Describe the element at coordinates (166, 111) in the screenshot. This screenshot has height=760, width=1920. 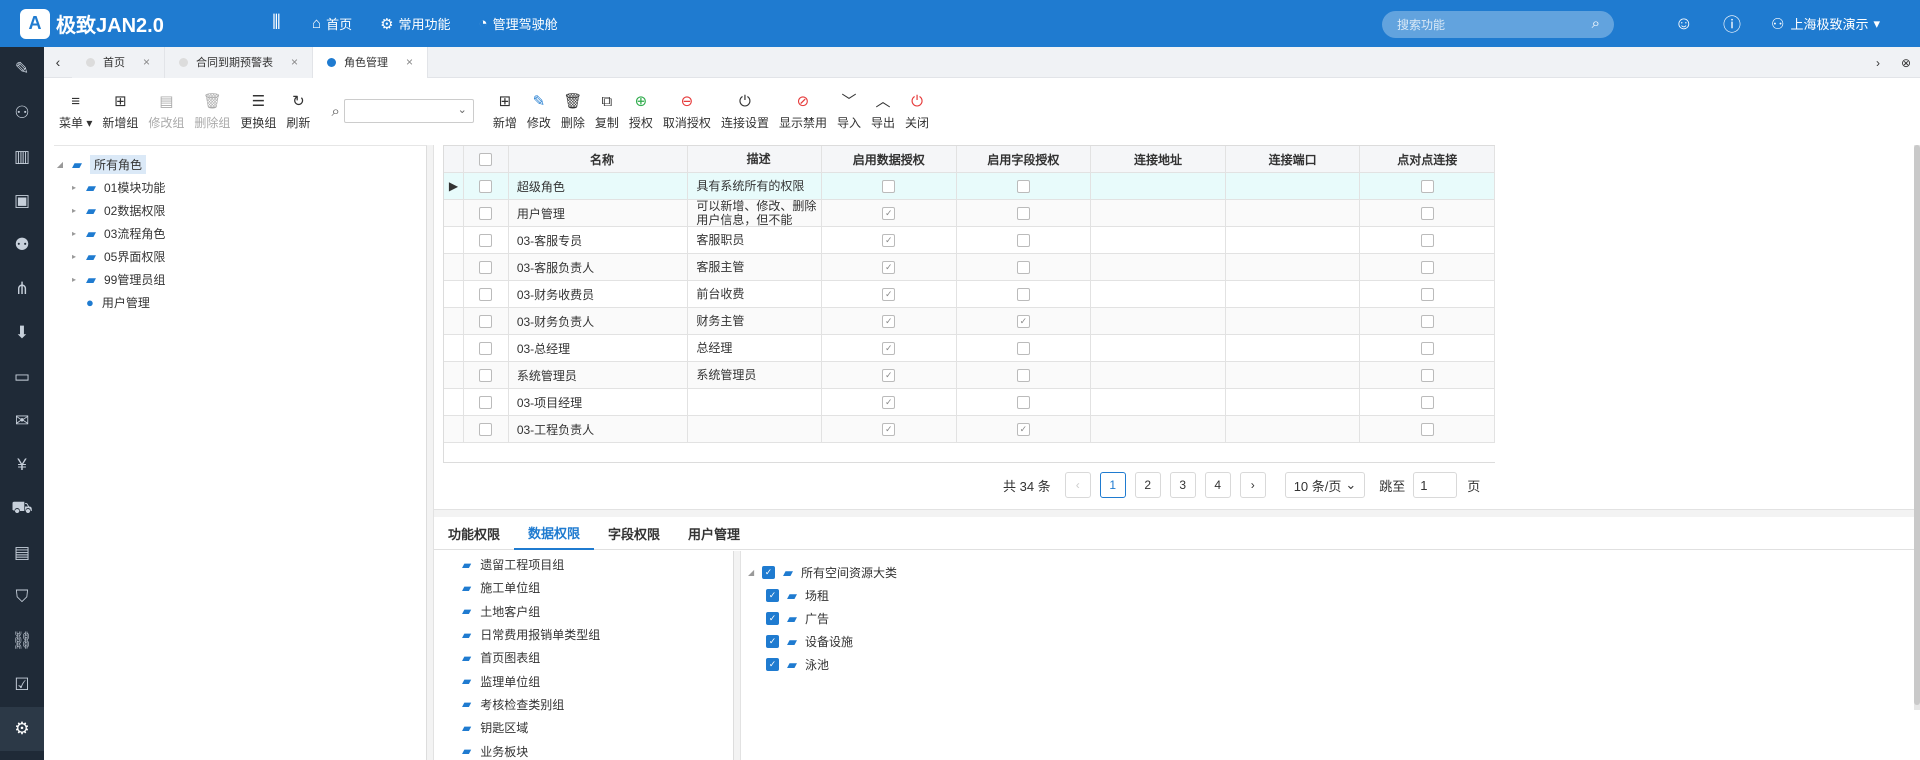
I see `edit-group-button: ▤ 修改组` at that location.